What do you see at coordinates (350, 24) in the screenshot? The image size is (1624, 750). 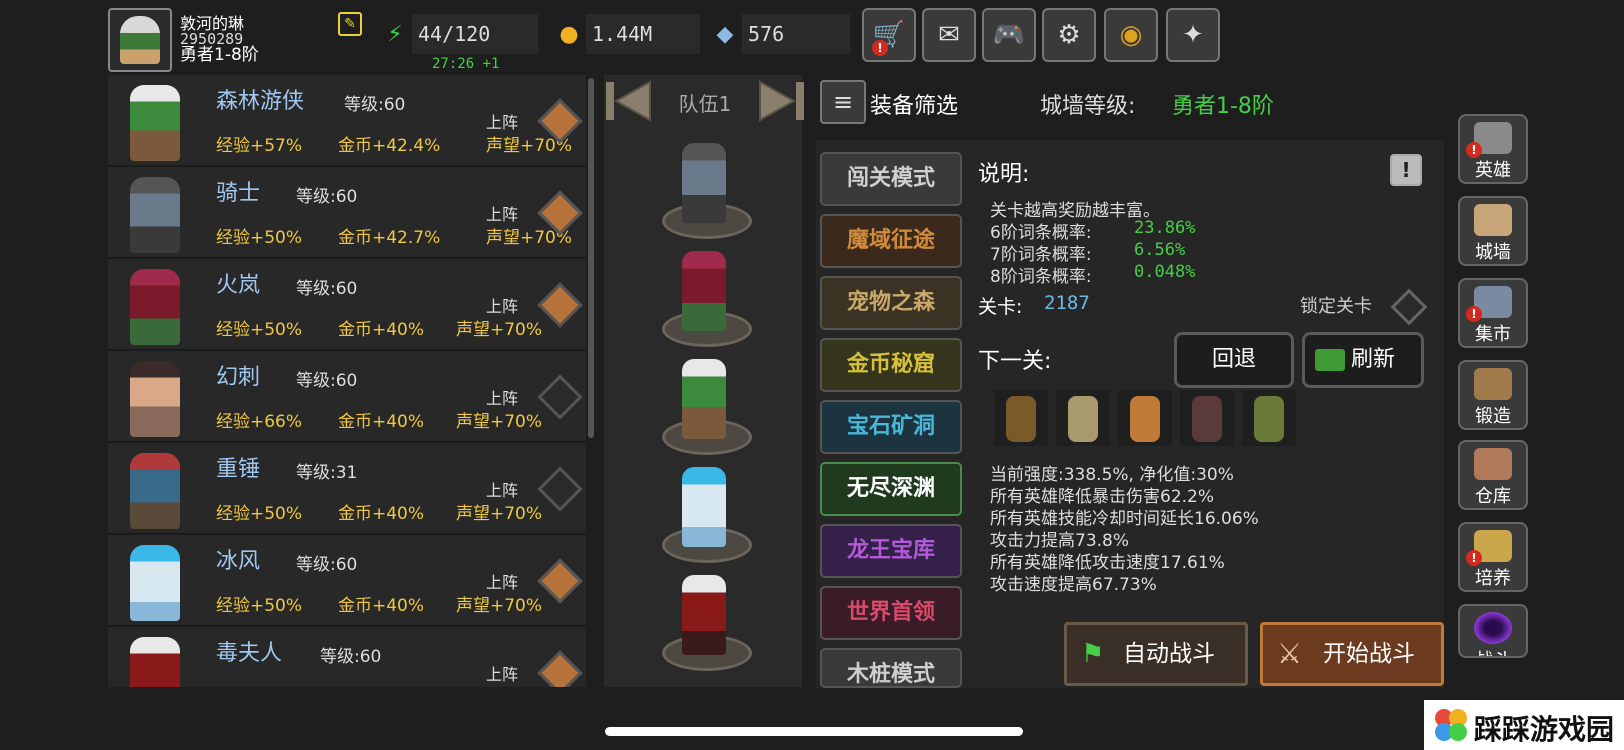 I see `edit-icon: ✎` at bounding box center [350, 24].